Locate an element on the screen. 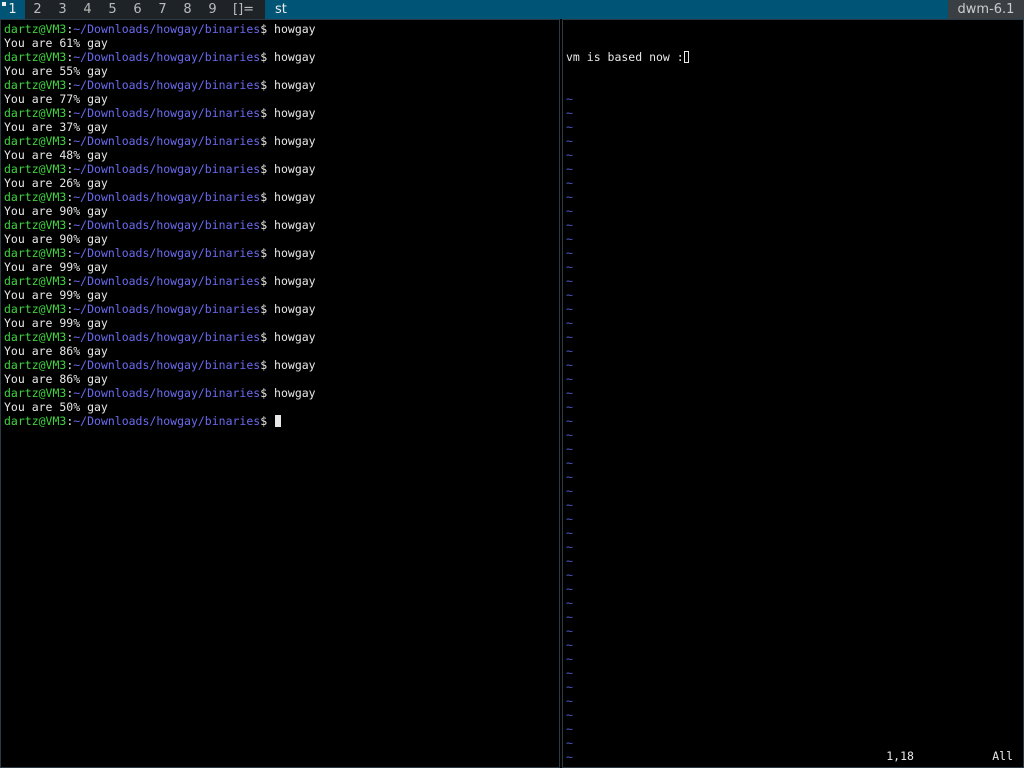 The width and height of the screenshot is (1024, 768). layout-symbol: []= is located at coordinates (243, 9).